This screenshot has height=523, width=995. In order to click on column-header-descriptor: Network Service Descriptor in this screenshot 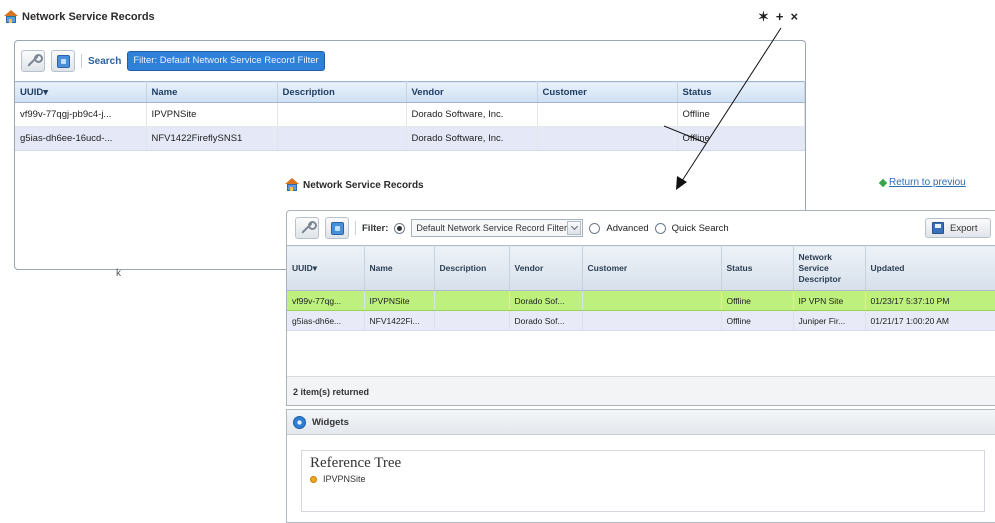, I will do `click(829, 268)`.